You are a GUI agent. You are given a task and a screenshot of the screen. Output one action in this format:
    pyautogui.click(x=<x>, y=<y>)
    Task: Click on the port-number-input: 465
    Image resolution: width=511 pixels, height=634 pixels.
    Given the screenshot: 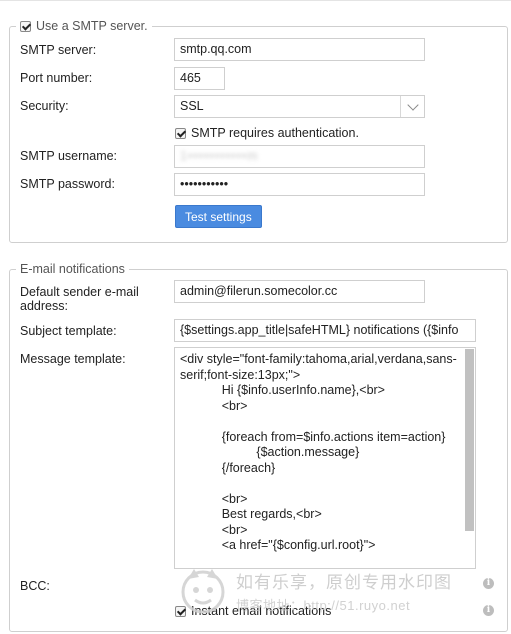 What is the action you would take?
    pyautogui.click(x=199, y=78)
    